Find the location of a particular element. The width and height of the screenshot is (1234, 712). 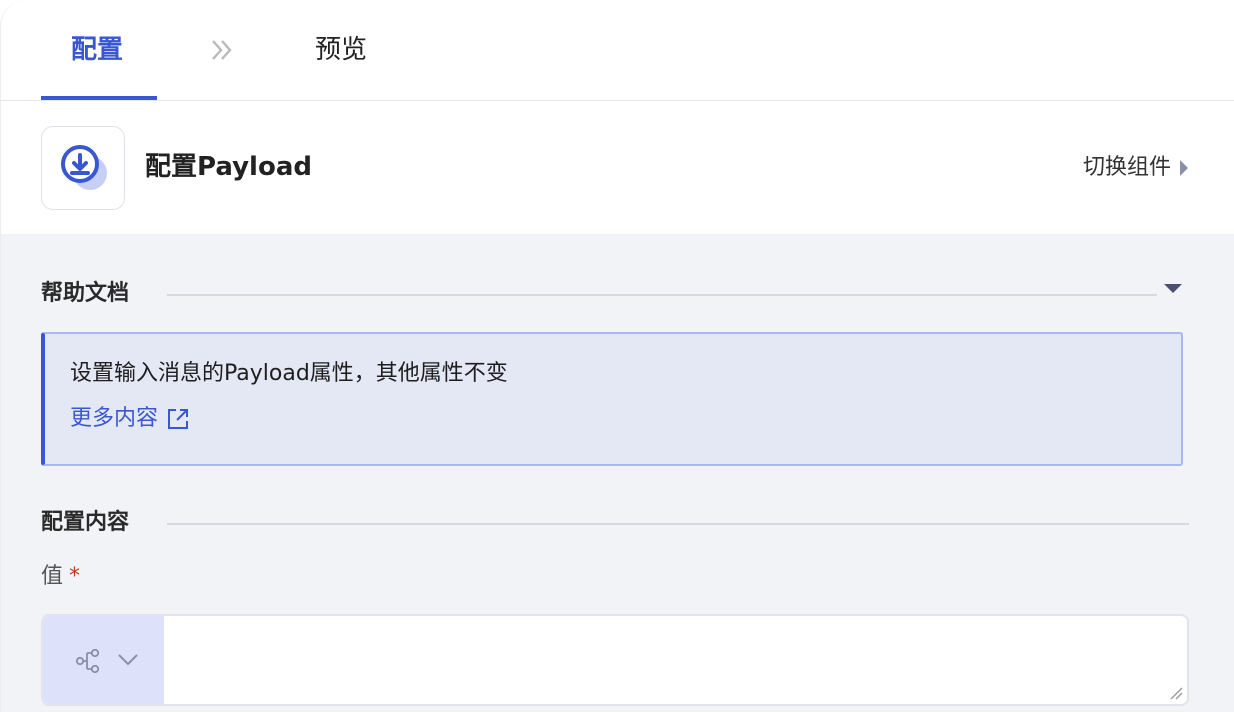

value-field is located at coordinates (615, 660).